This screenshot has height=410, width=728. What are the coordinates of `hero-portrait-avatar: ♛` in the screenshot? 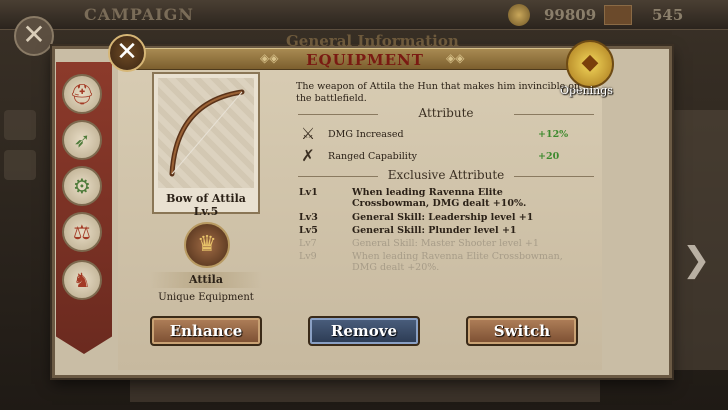 It's located at (207, 245).